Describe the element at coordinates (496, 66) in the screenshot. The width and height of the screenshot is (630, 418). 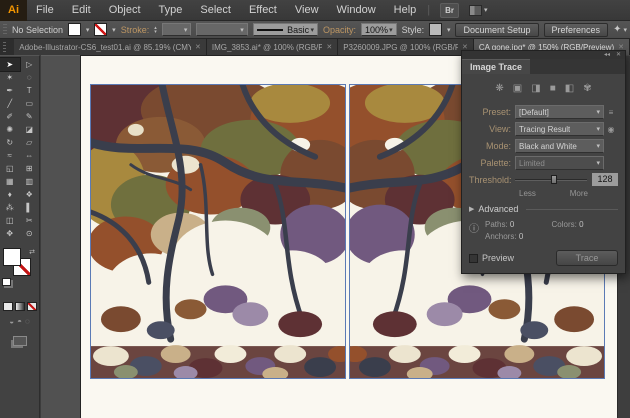
I see `panel-title: Image Trace` at that location.